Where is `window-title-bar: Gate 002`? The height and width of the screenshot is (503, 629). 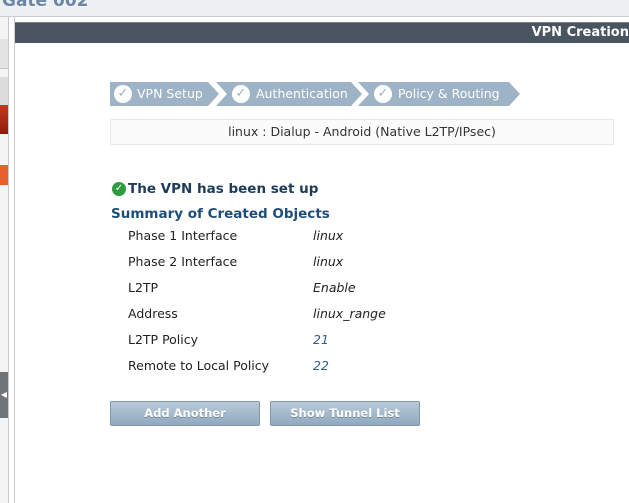
window-title-bar: Gate 002 is located at coordinates (314, 8).